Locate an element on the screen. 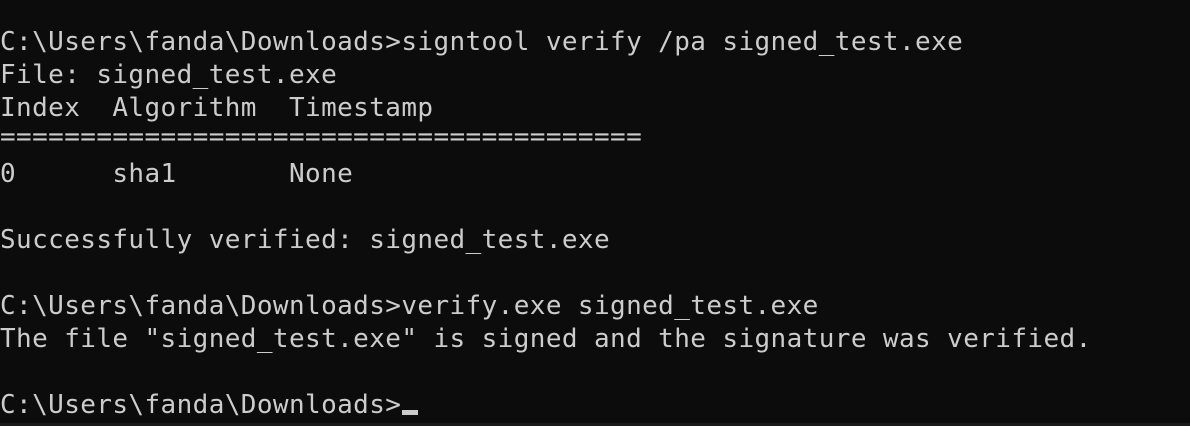  verification-success-line: Successfully verified: signed_test.exe is located at coordinates (305, 240).